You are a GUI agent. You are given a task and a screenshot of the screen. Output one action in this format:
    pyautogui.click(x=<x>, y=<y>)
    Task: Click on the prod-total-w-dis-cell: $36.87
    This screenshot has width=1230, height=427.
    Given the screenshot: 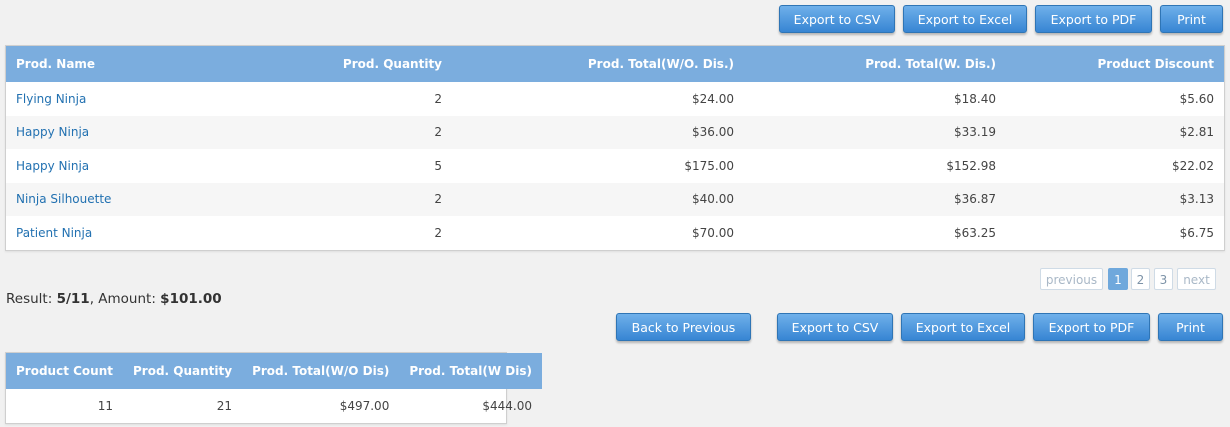 What is the action you would take?
    pyautogui.click(x=875, y=199)
    